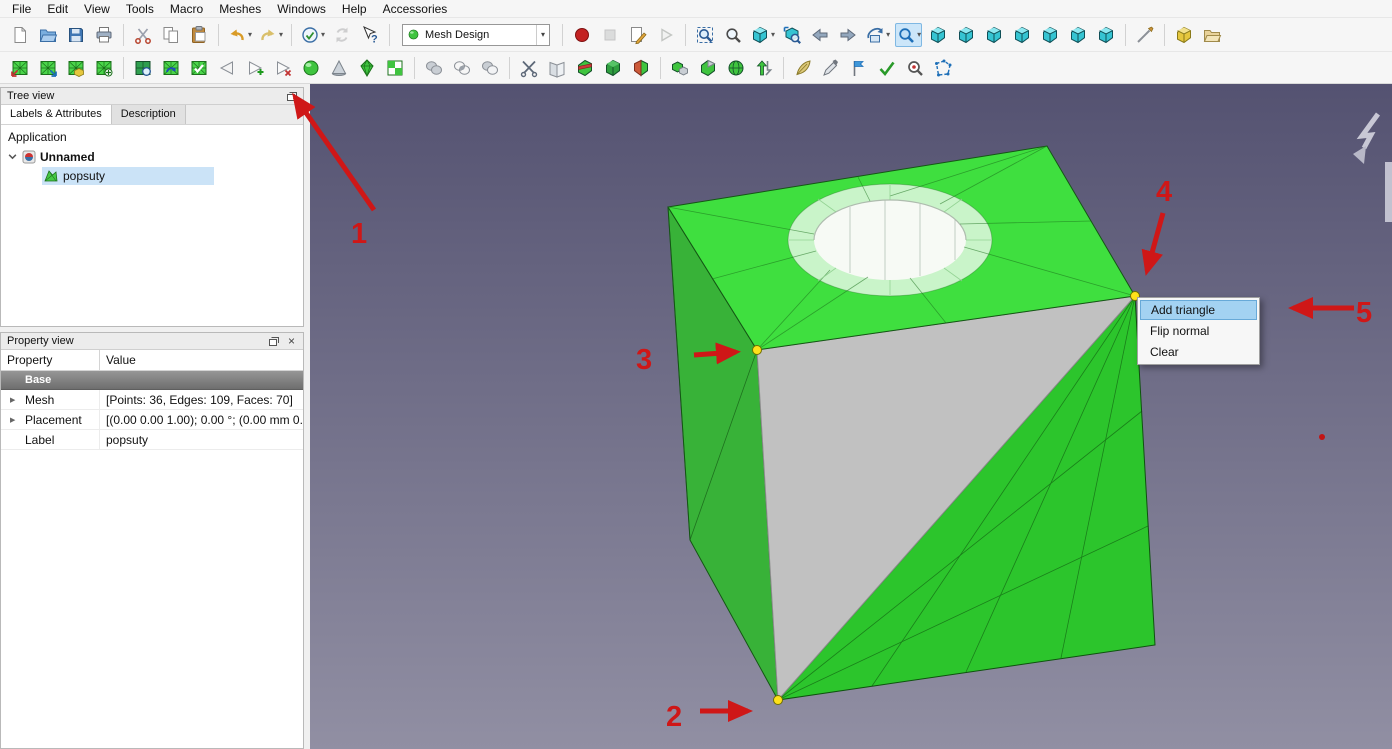 Image resolution: width=1392 pixels, height=749 pixels. What do you see at coordinates (1106, 35) in the screenshot?
I see `view-left` at bounding box center [1106, 35].